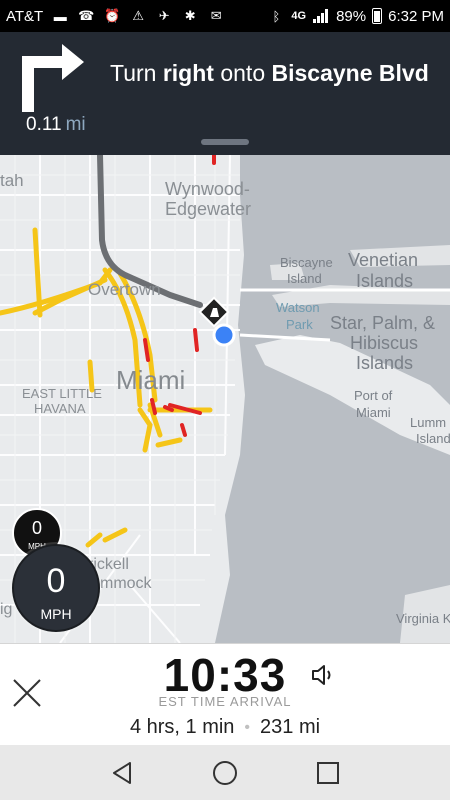  What do you see at coordinates (269, 73) in the screenshot?
I see `turn-instruction: Turn right onto Biscayne Blvd` at bounding box center [269, 73].